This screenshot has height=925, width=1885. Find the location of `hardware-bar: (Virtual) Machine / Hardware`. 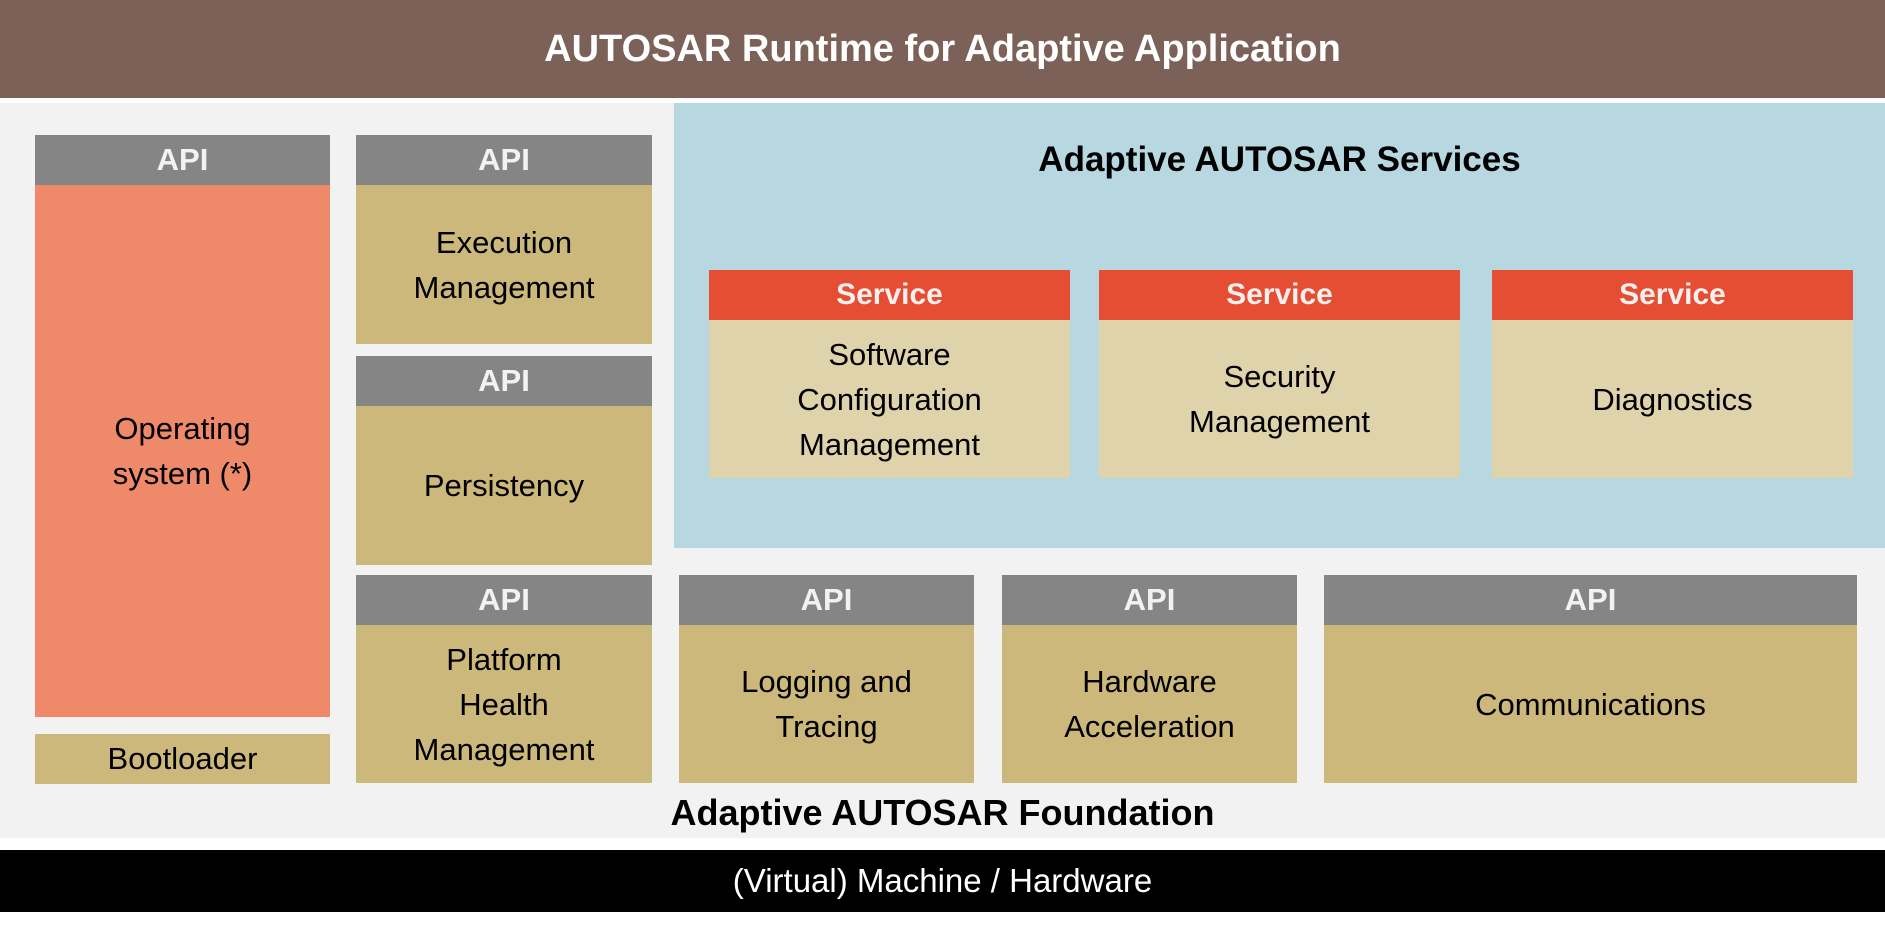

hardware-bar: (Virtual) Machine / Hardware is located at coordinates (942, 881).